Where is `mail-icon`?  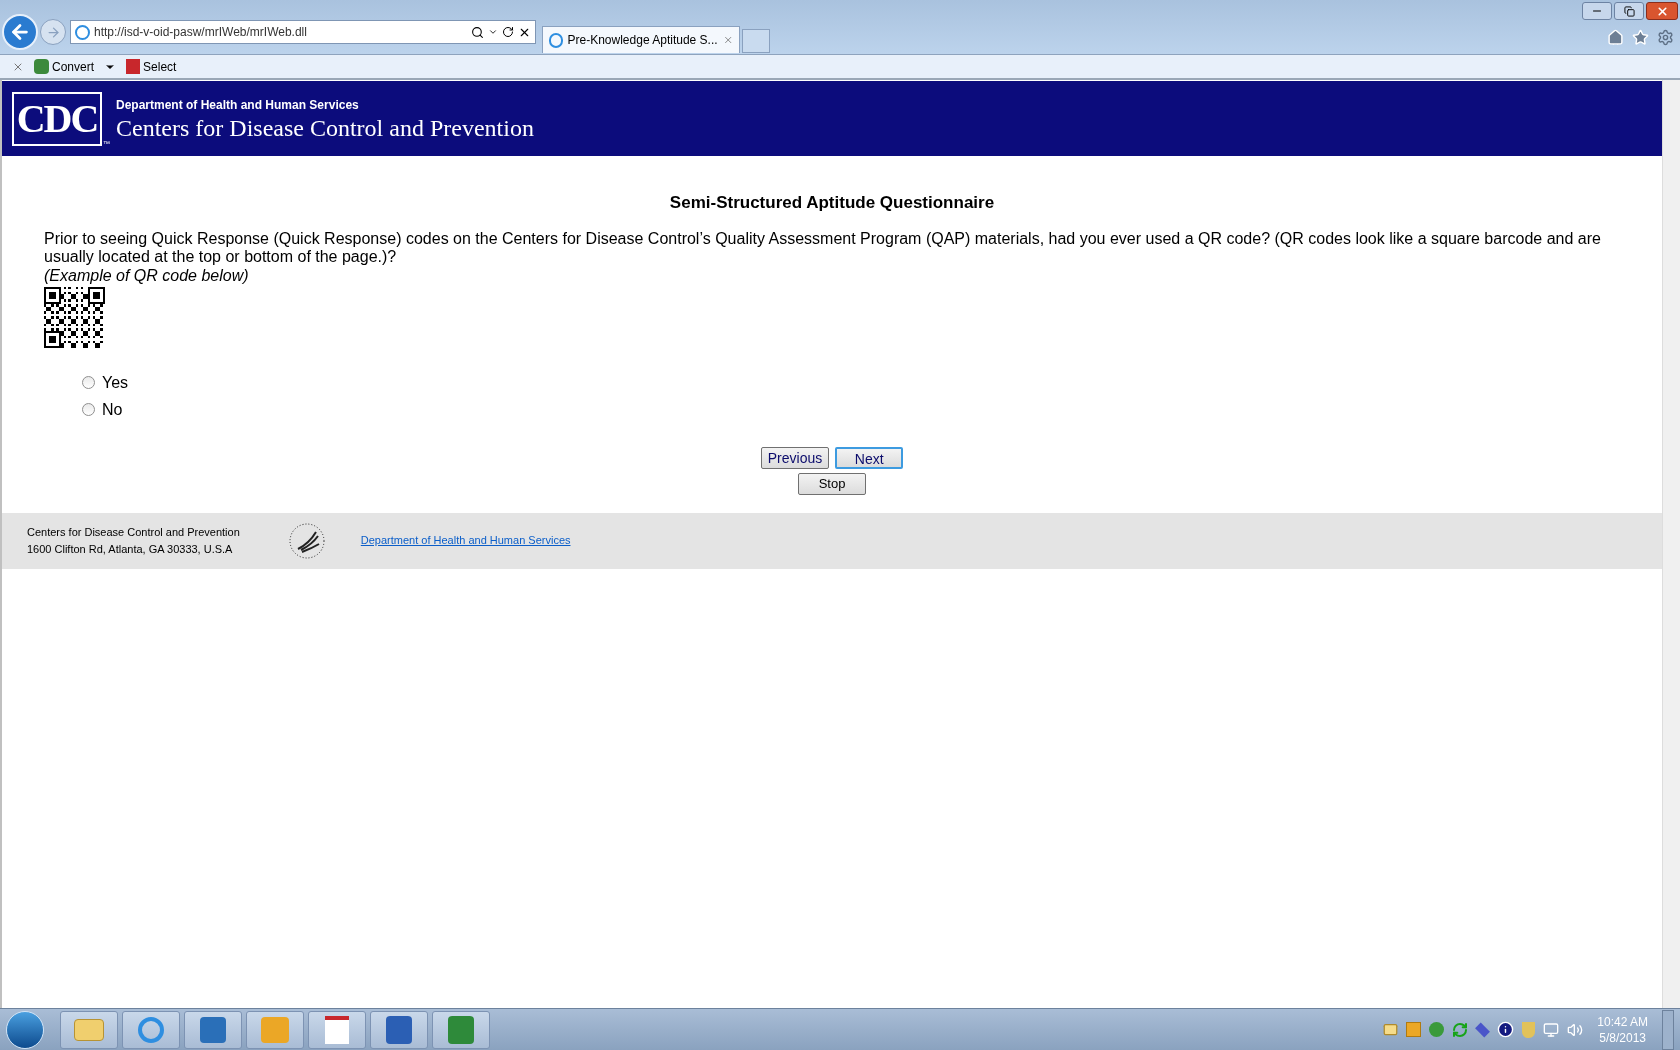
mail-icon is located at coordinates (1391, 1029).